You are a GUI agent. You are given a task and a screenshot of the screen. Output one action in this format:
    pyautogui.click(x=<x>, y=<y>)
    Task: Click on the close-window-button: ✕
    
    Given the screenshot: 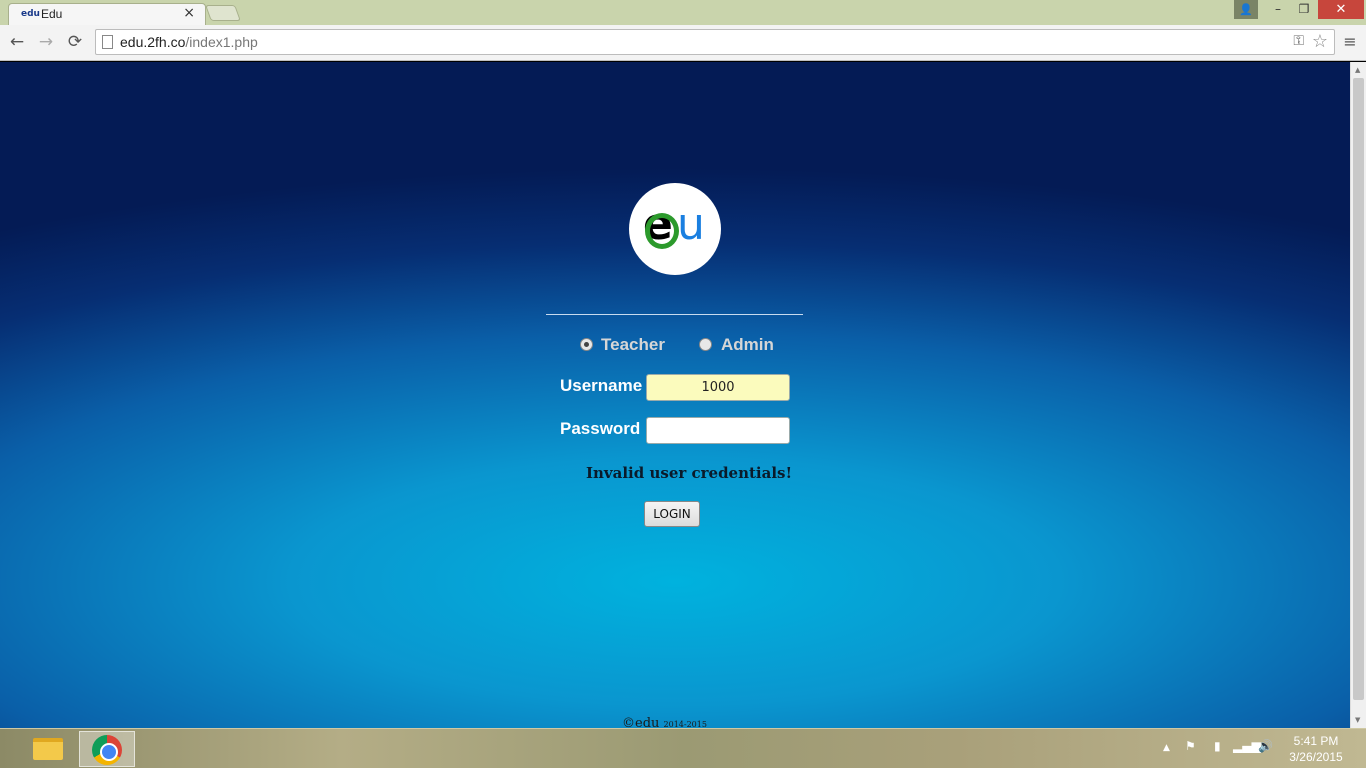 What is the action you would take?
    pyautogui.click(x=1341, y=9)
    